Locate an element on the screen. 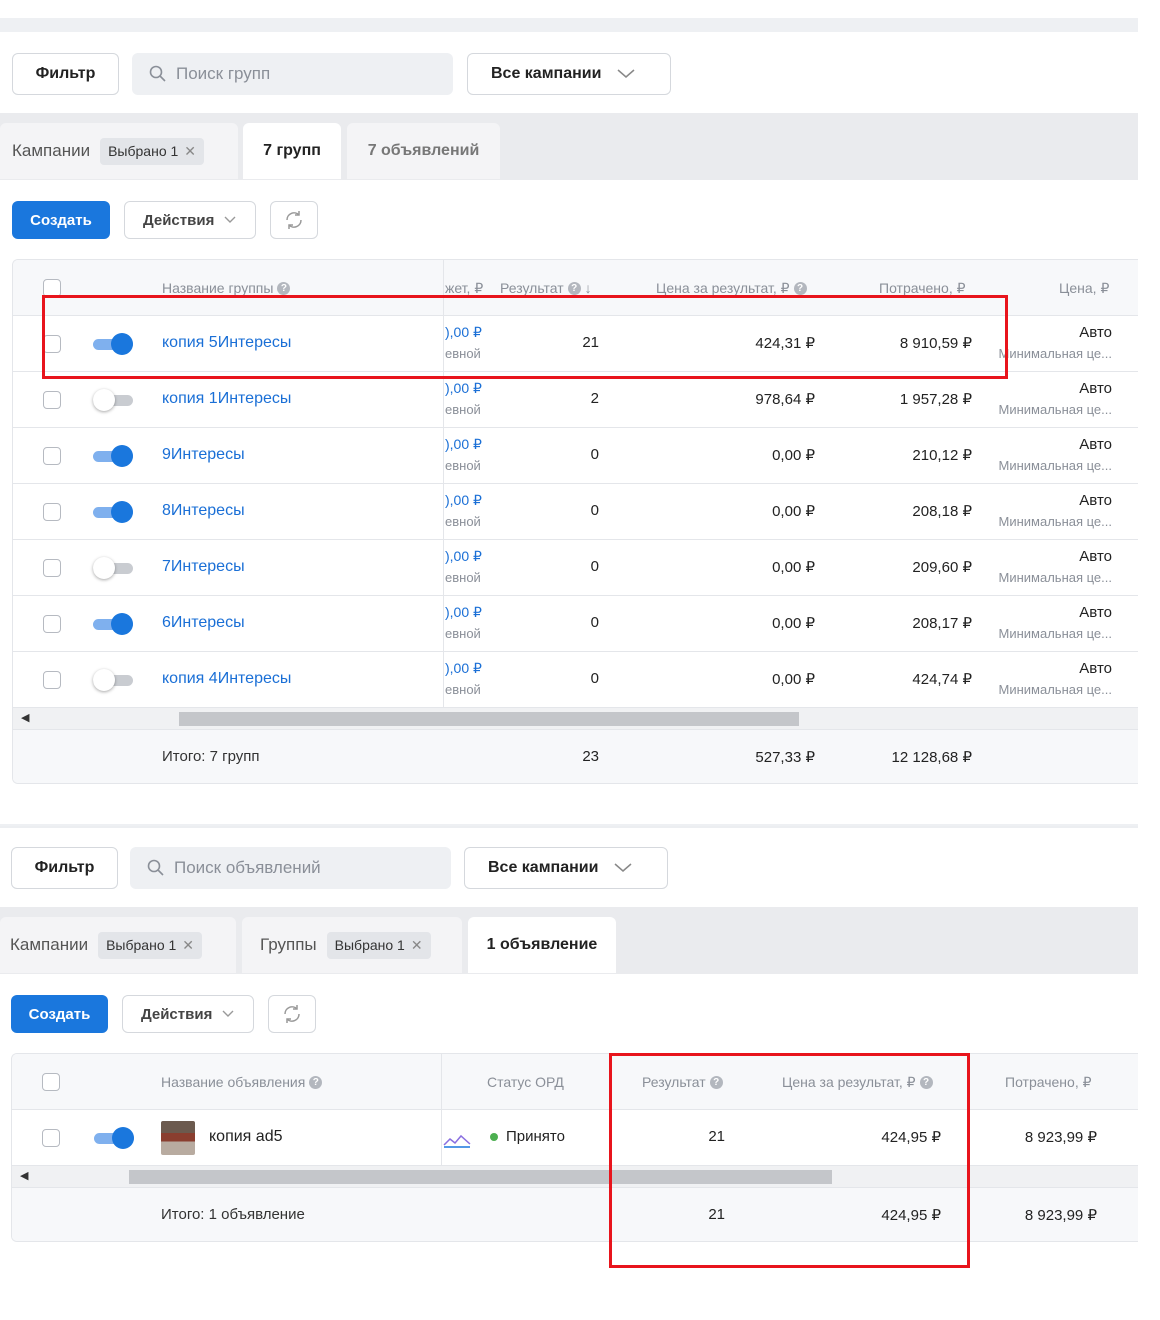 Image resolution: width=1160 pixels, height=1320 pixels. group-name-link: копия 1Интересы is located at coordinates (226, 399).